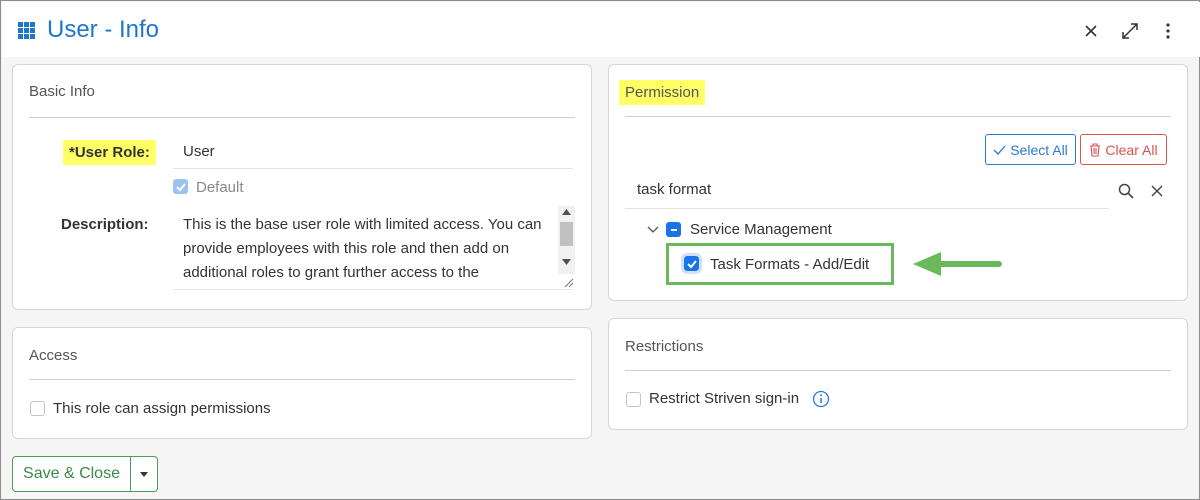 The height and width of the screenshot is (500, 1200). Describe the element at coordinates (674, 189) in the screenshot. I see `permission-search-input: task format` at that location.